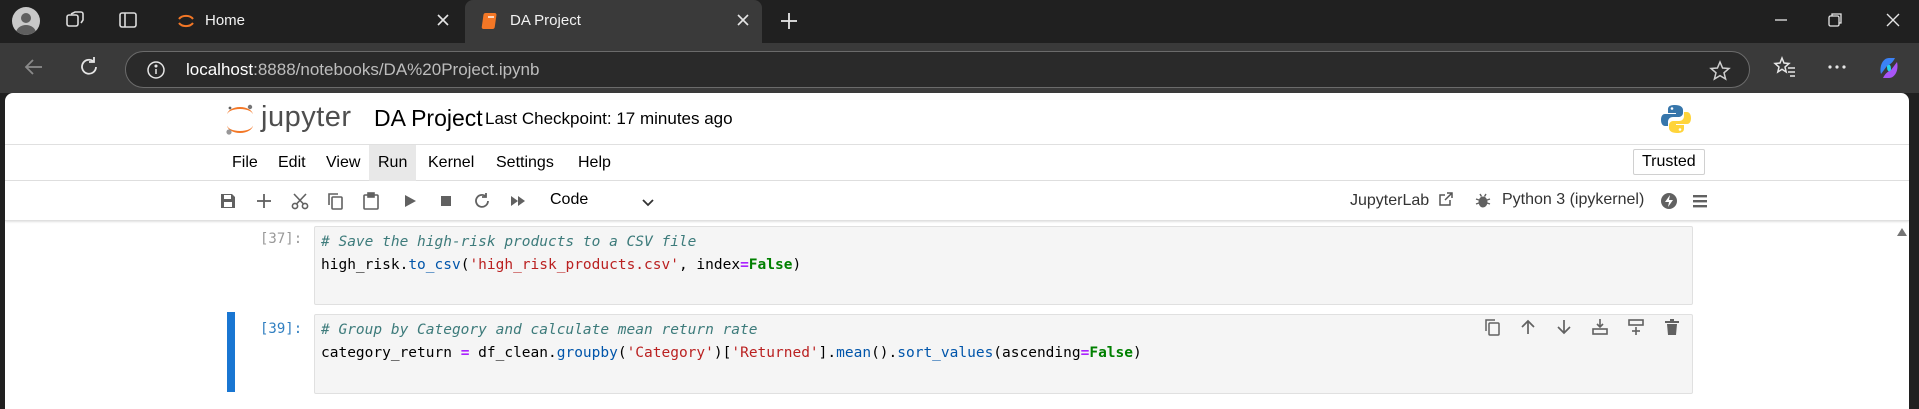  What do you see at coordinates (26, 21) in the screenshot?
I see `profile-avatar` at bounding box center [26, 21].